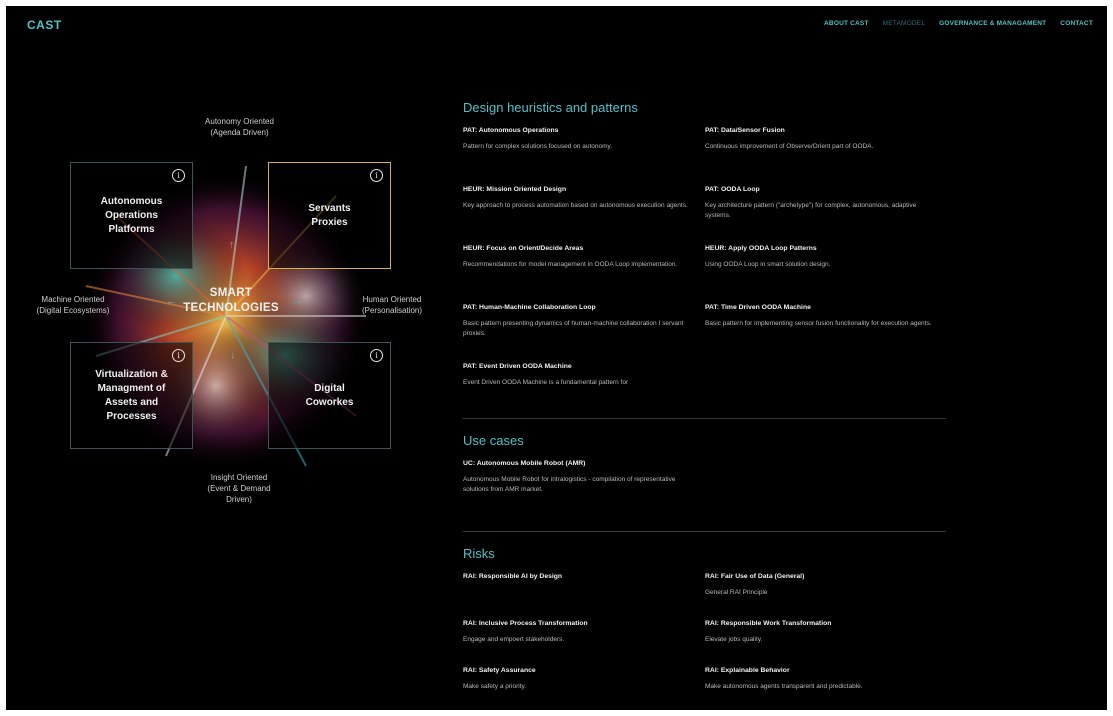 The width and height of the screenshot is (1113, 716). What do you see at coordinates (584, 366) in the screenshot?
I see `item-title: PAT: Event Driven OODA Machine` at bounding box center [584, 366].